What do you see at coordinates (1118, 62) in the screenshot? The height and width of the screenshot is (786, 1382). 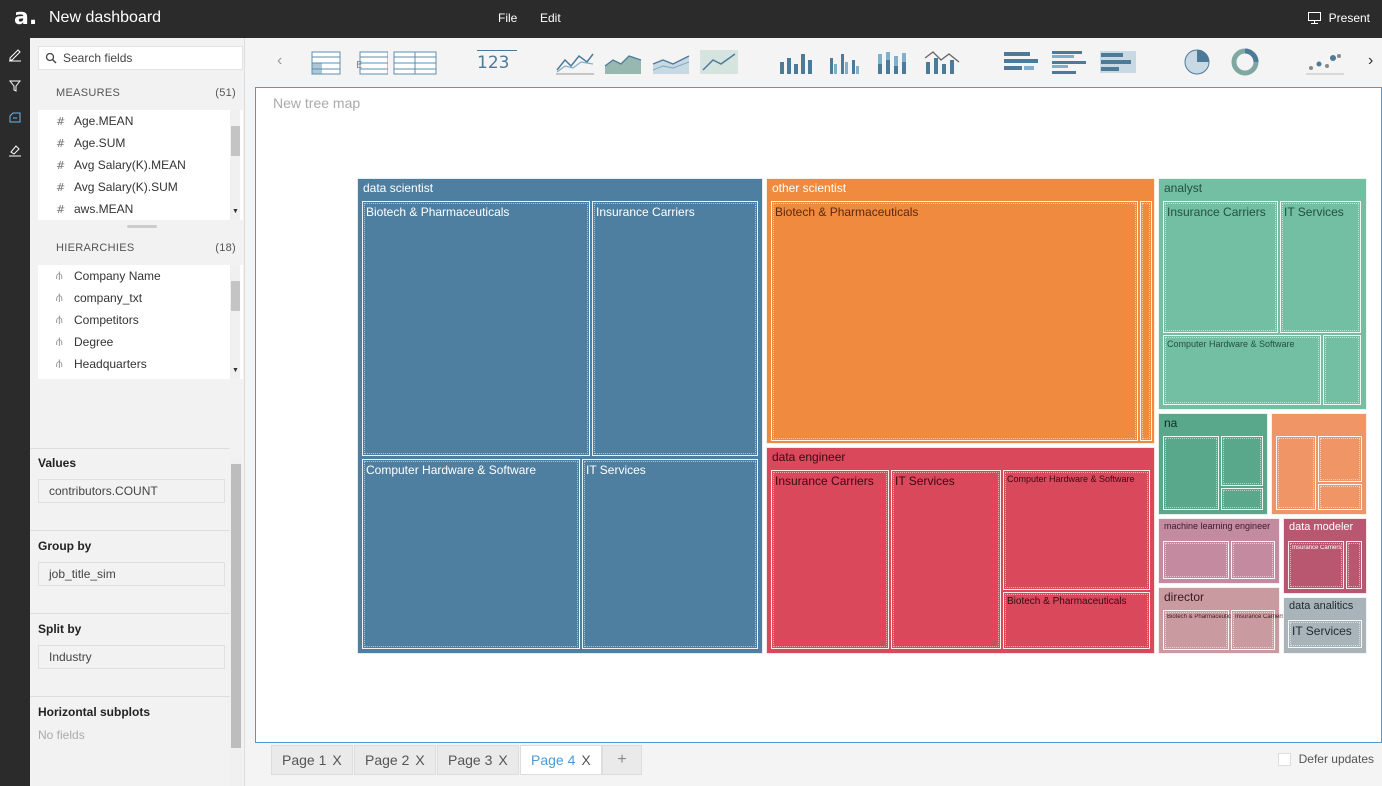 I see `stacked-bar-icon` at bounding box center [1118, 62].